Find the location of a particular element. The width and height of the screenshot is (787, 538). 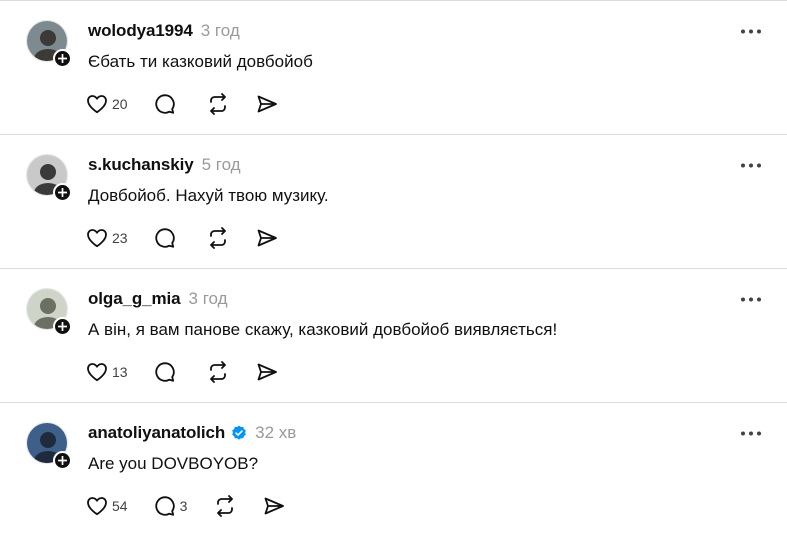

post-header: wolodya1994 3 год is located at coordinates (164, 31).